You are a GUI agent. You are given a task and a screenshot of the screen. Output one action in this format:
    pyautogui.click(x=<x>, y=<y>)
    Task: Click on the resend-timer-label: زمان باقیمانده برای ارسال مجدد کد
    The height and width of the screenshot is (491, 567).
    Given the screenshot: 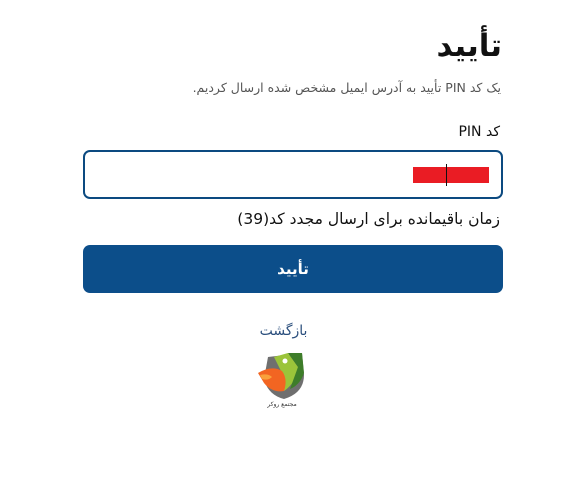 What is the action you would take?
    pyautogui.click(x=384, y=219)
    